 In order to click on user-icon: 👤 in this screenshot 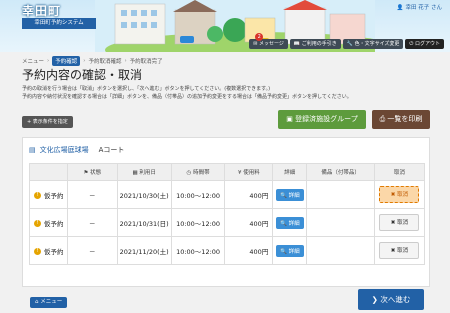, I will do `click(400, 8)`.